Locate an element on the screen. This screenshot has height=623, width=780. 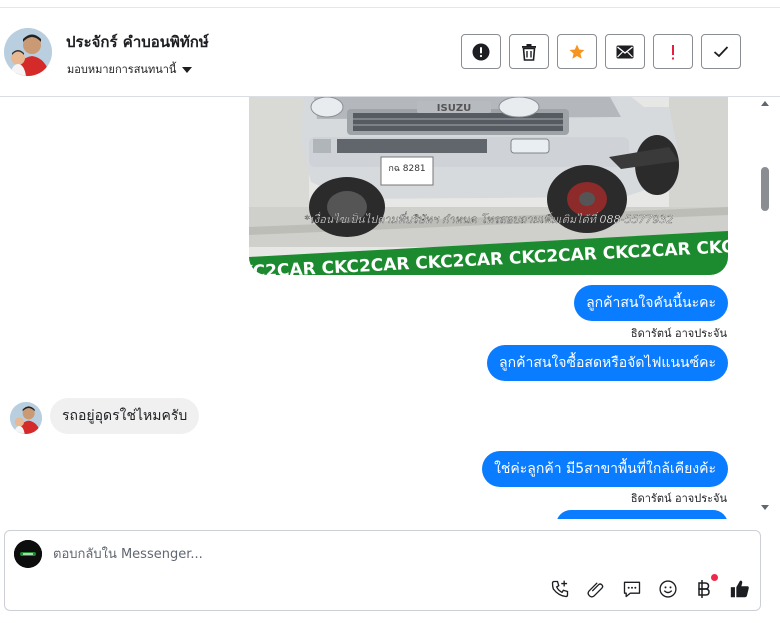
assign-label: มอบหมายการสนทนานี้ is located at coordinates (122, 69).